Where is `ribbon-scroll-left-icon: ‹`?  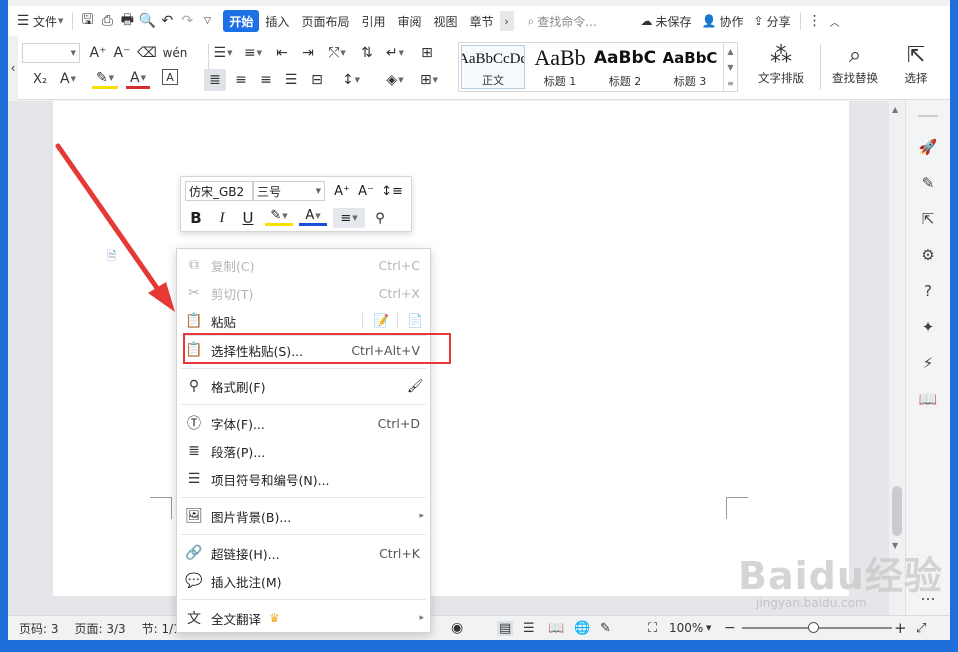
ribbon-scroll-left-icon: ‹ is located at coordinates (13, 68).